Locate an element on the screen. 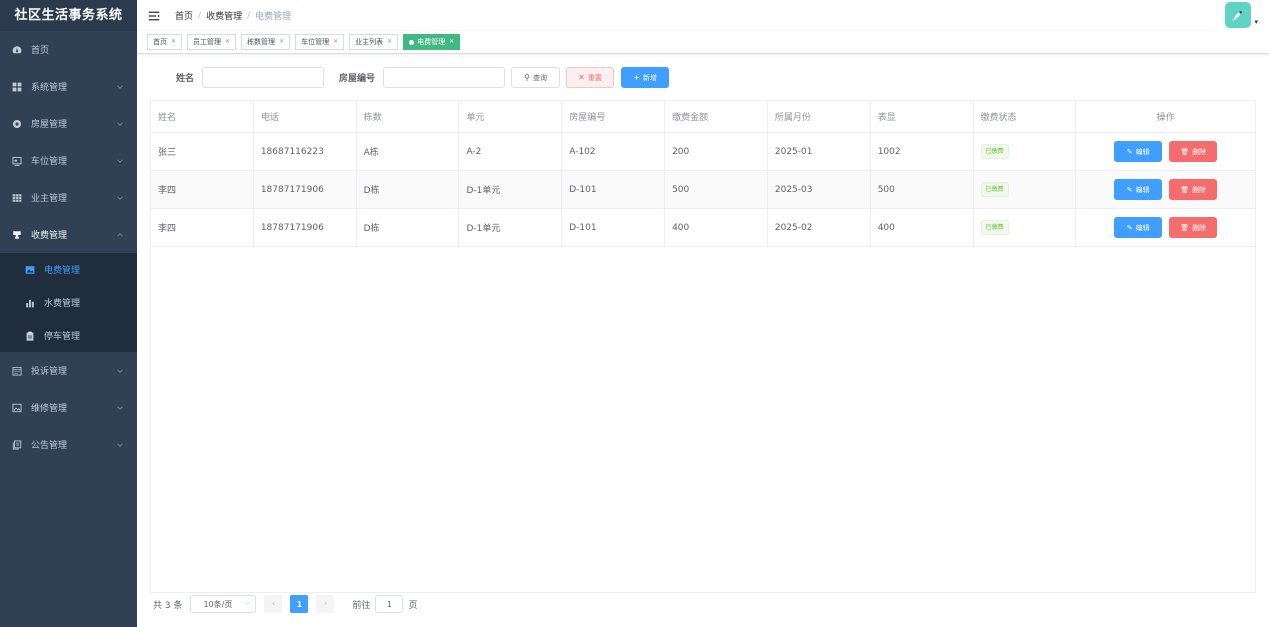  sidebar-item-owner: 业主管理 is located at coordinates (68, 197).